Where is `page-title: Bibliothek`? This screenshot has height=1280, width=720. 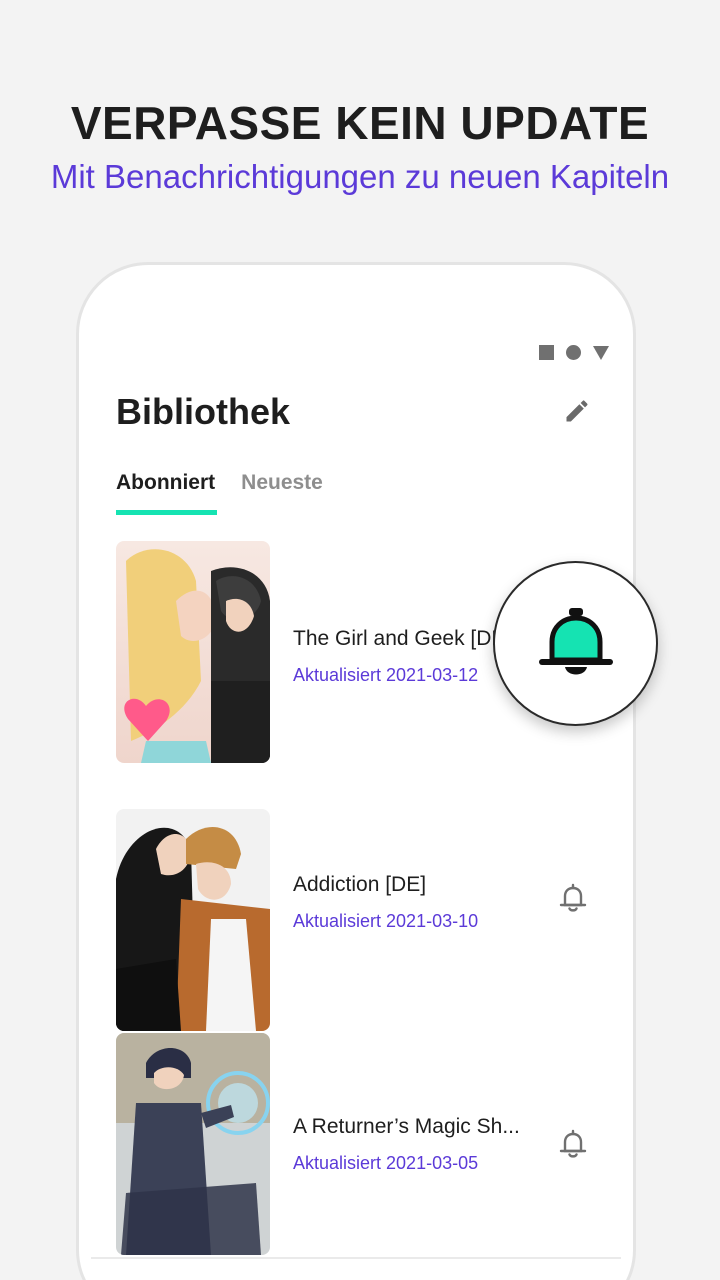 page-title: Bibliothek is located at coordinates (203, 411).